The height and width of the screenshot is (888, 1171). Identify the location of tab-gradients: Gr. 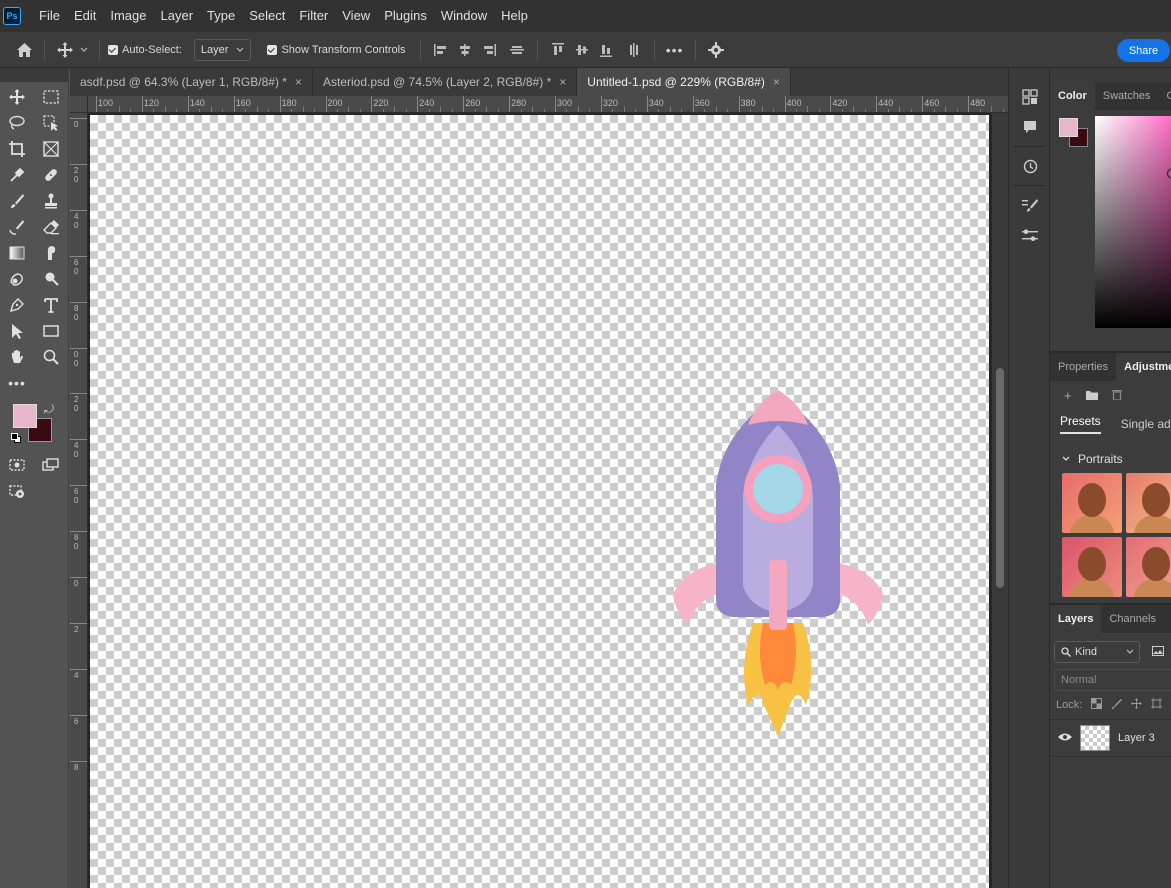
(1164, 96).